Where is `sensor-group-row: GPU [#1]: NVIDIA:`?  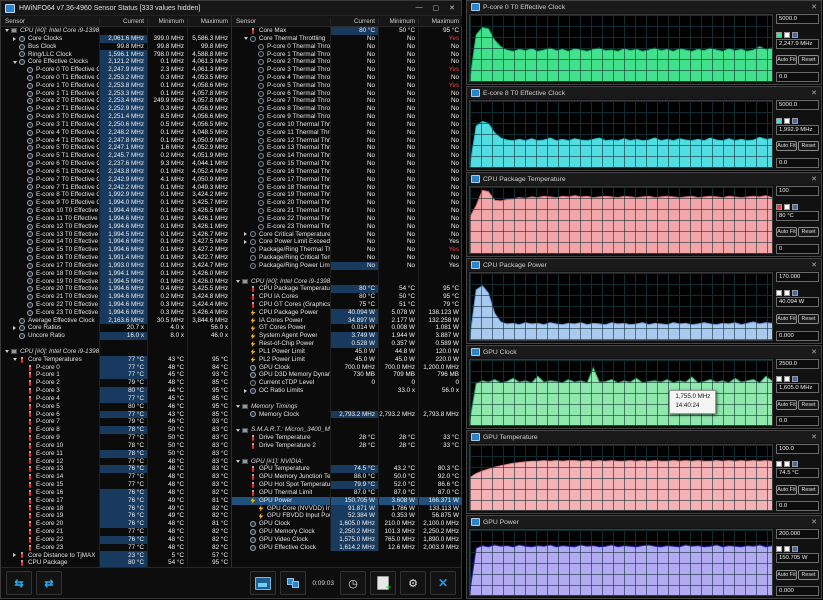
sensor-group-row: GPU [#1]: NVIDIA: is located at coordinates (347, 461).